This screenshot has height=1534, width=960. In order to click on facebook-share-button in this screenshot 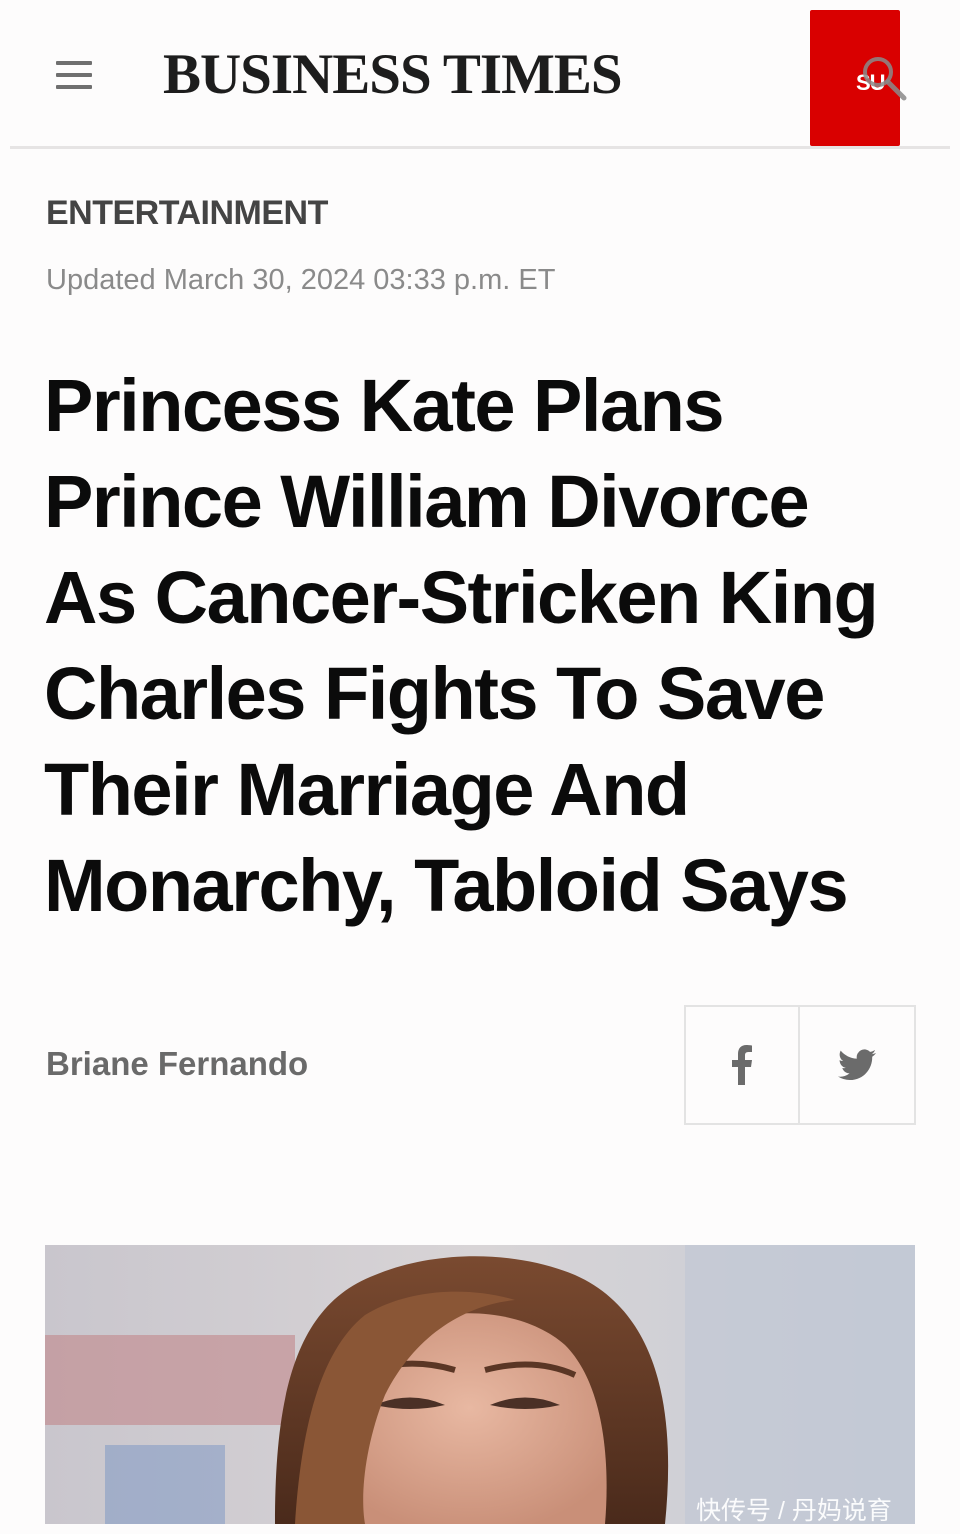, I will do `click(743, 1065)`.